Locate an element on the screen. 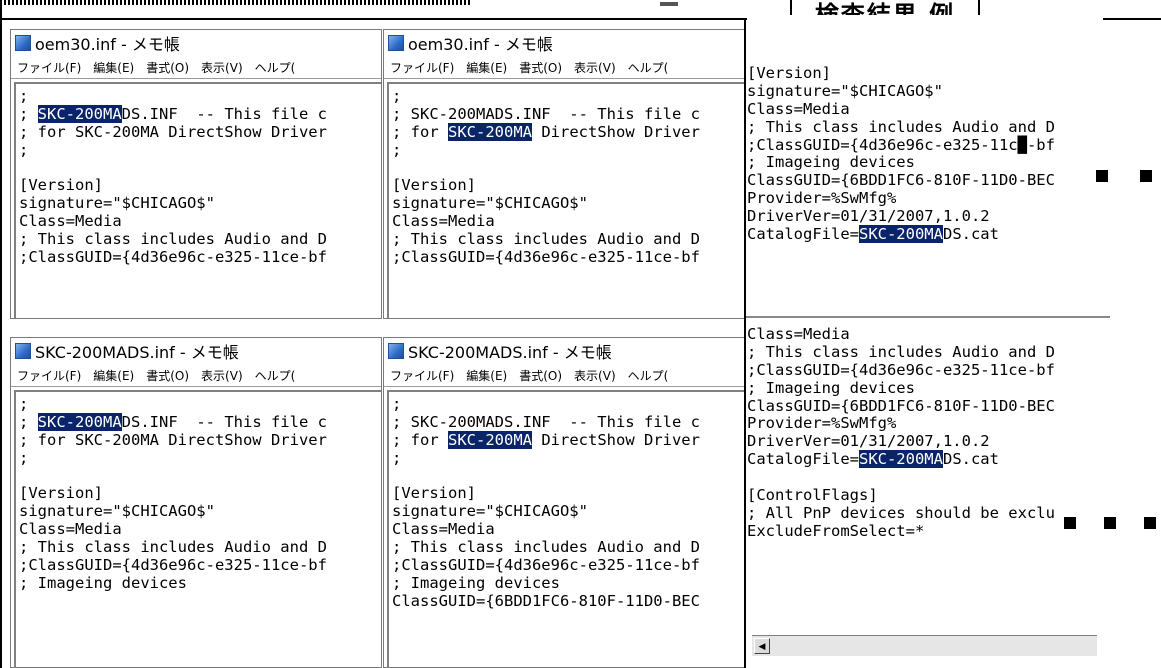 The height and width of the screenshot is (668, 1161). text-segment: ; All PnP devices should be exclu is located at coordinates (901, 512).